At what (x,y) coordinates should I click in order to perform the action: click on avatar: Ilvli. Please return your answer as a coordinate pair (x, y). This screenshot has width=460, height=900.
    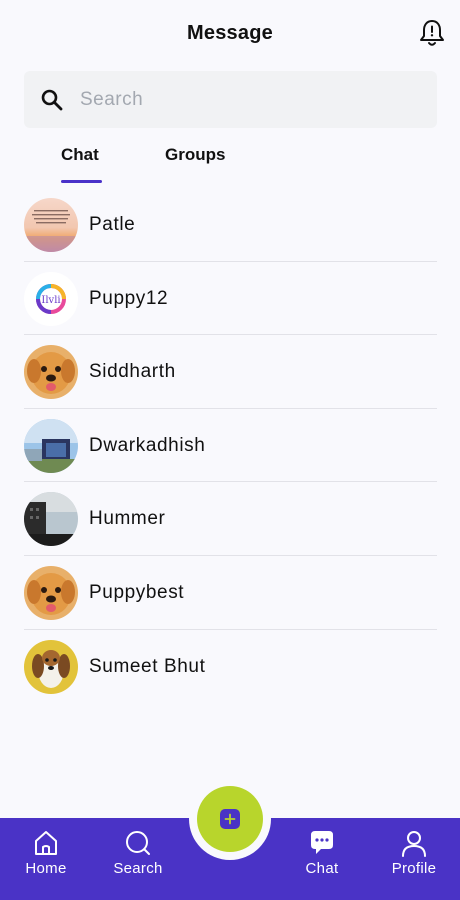
    Looking at the image, I should click on (51, 298).